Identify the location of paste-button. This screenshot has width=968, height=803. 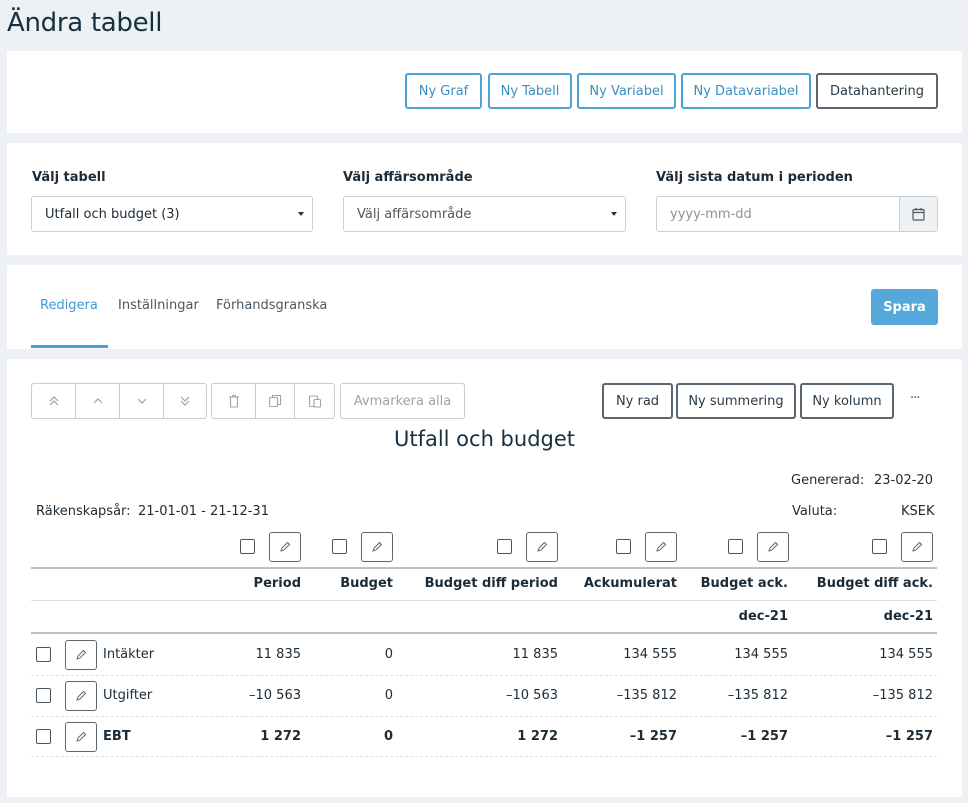
(314, 401).